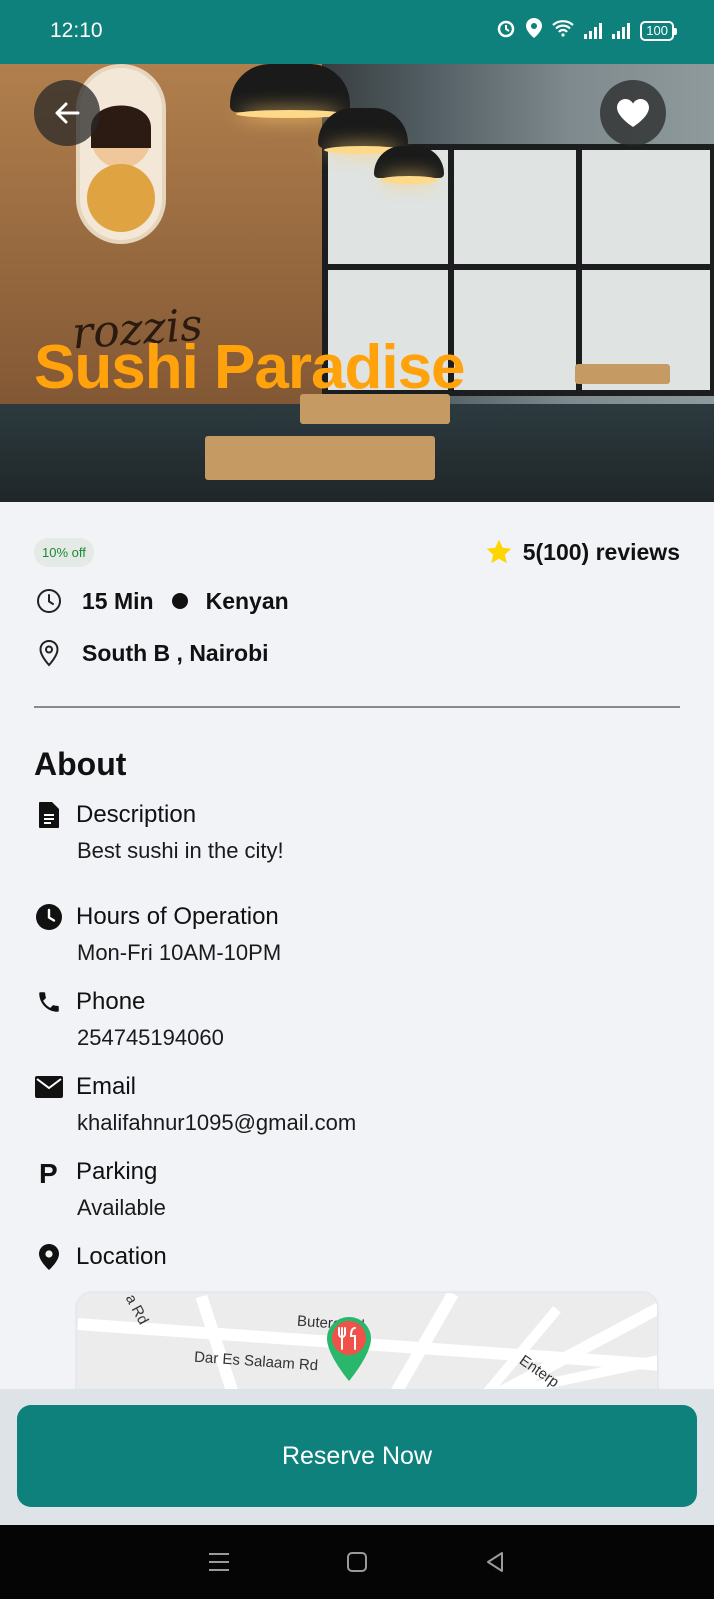  Describe the element at coordinates (175, 652) in the screenshot. I see `address-text: South B , Nairobi` at that location.